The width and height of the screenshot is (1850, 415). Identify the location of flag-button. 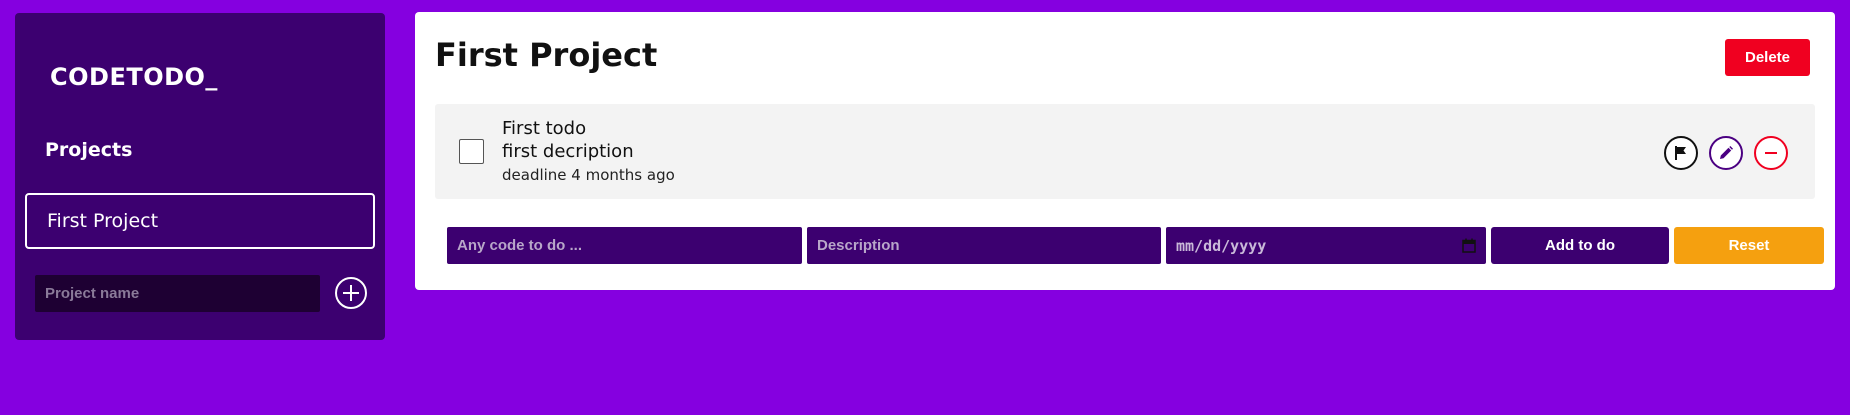
(1681, 153).